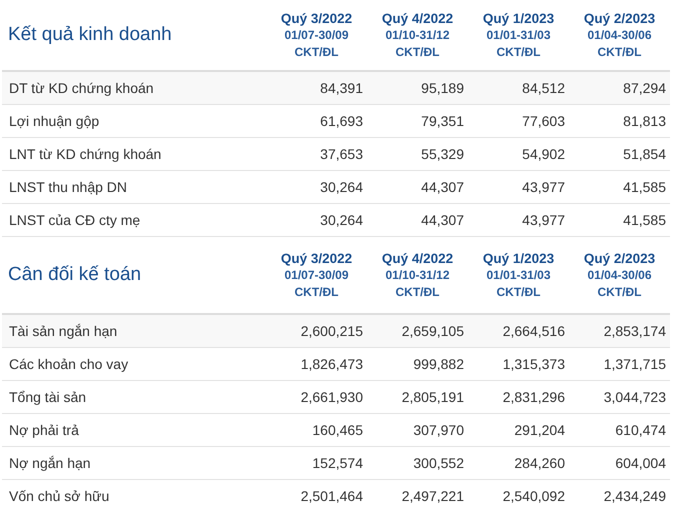 The width and height of the screenshot is (679, 509). Describe the element at coordinates (438, 430) in the screenshot. I see `table-cell-text: 307,970` at that location.